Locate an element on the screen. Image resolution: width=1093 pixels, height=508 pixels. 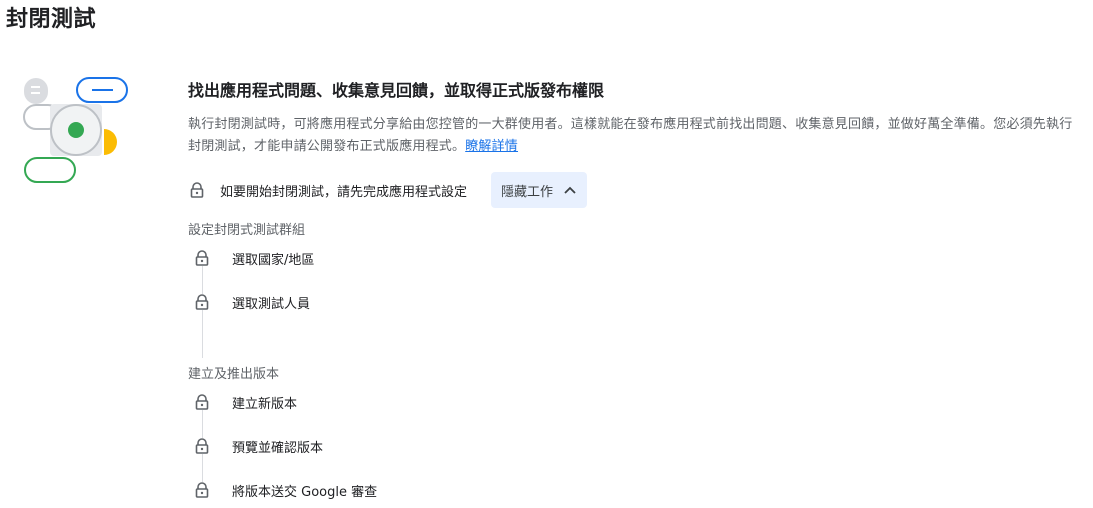
page-title: 封閉測試 is located at coordinates (51, 19).